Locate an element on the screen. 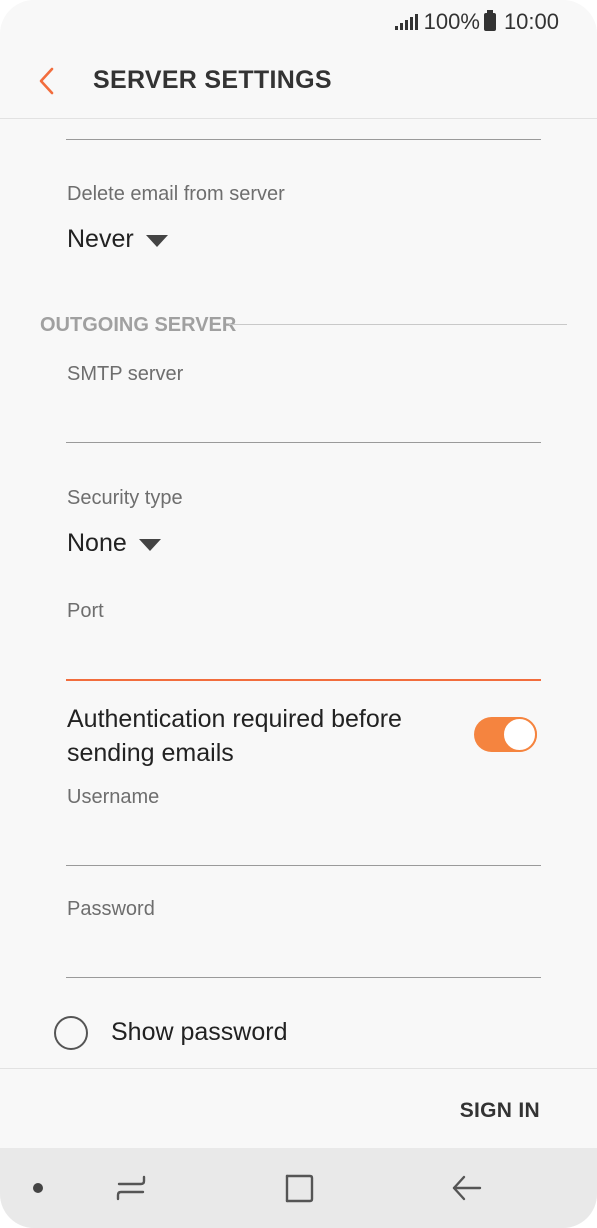 Image resolution: width=597 pixels, height=1228 pixels. battery-icon is located at coordinates (489, 20).